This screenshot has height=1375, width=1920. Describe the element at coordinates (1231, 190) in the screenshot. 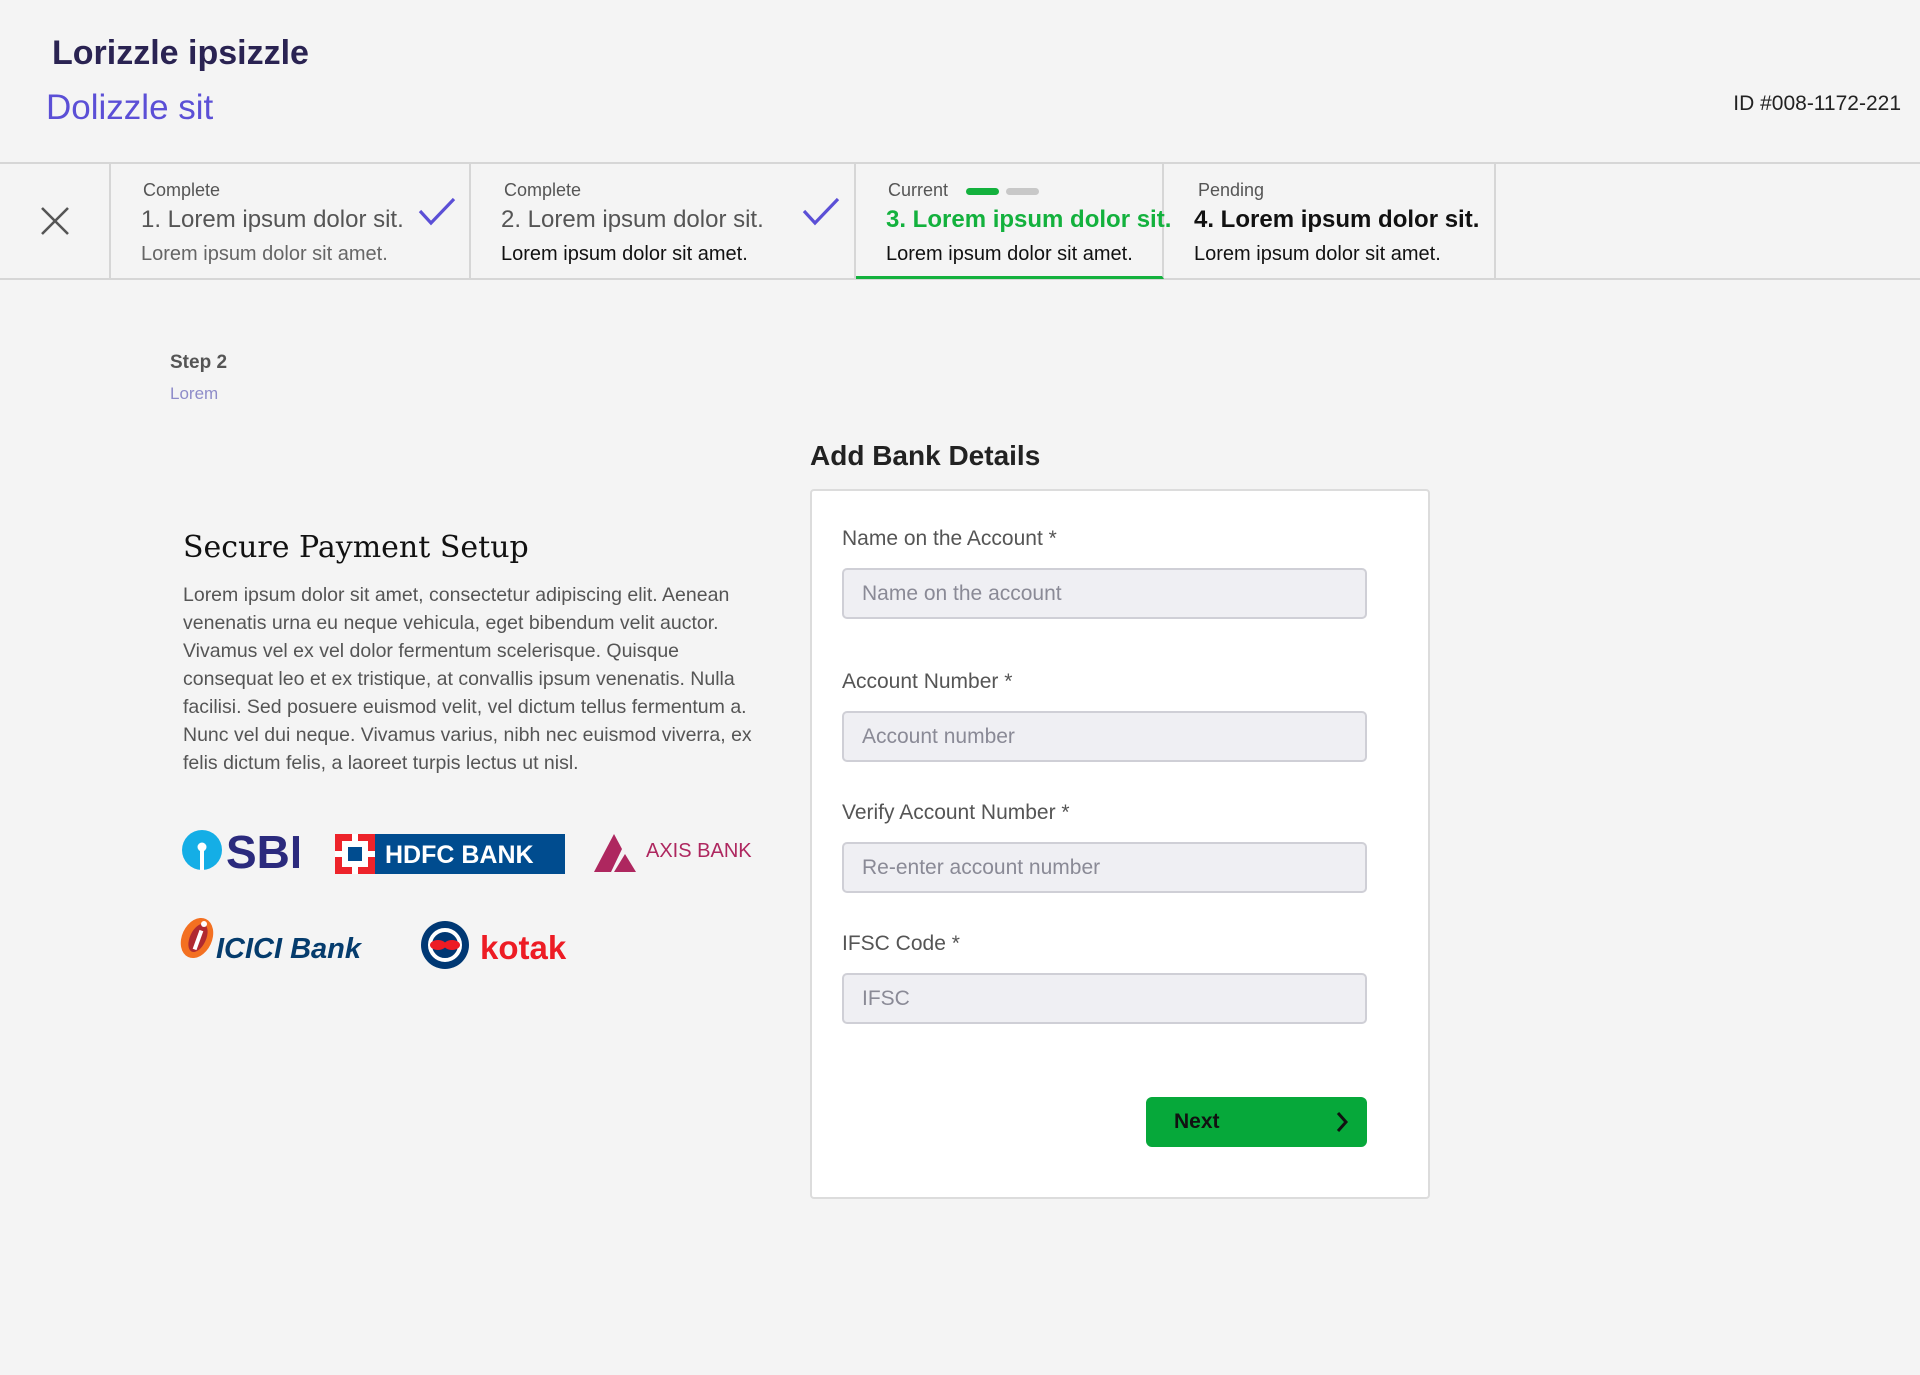

I see `step-status: Pending` at that location.